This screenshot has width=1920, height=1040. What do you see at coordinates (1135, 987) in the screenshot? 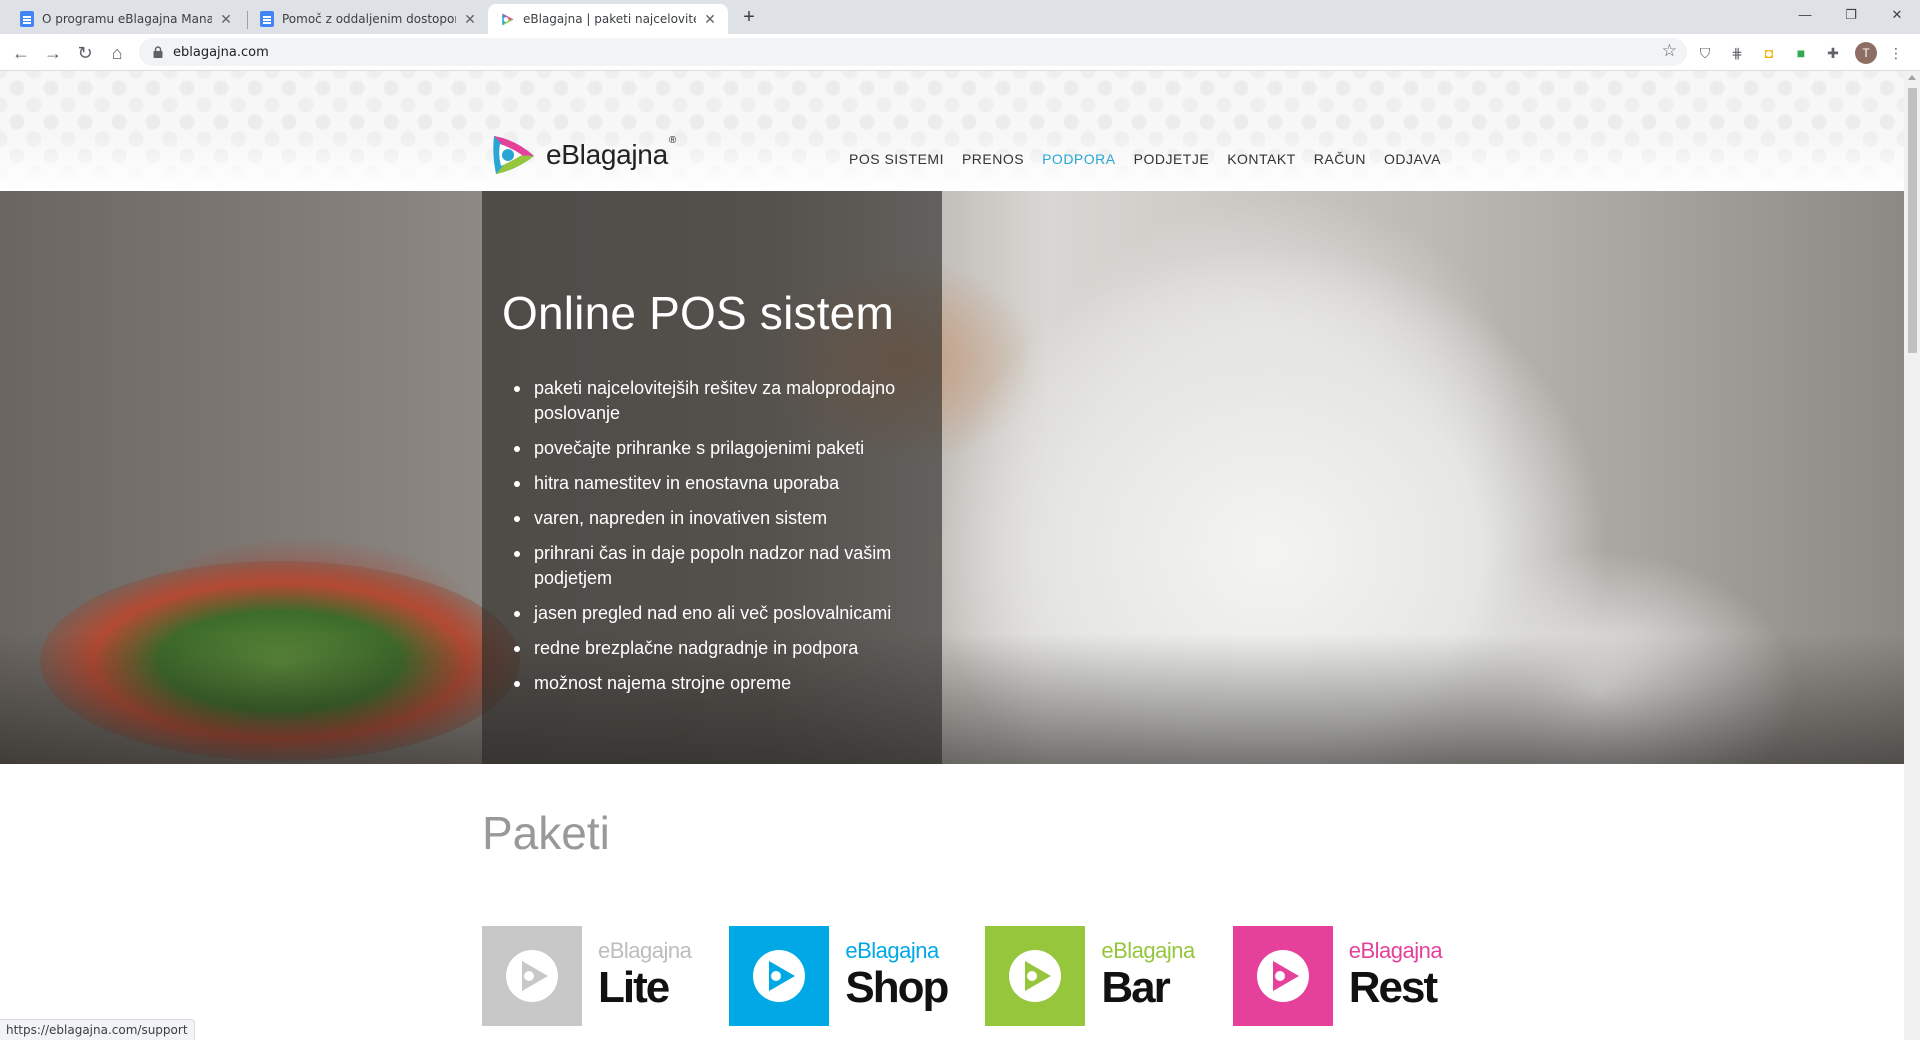
I see `package-name: Bar` at bounding box center [1135, 987].